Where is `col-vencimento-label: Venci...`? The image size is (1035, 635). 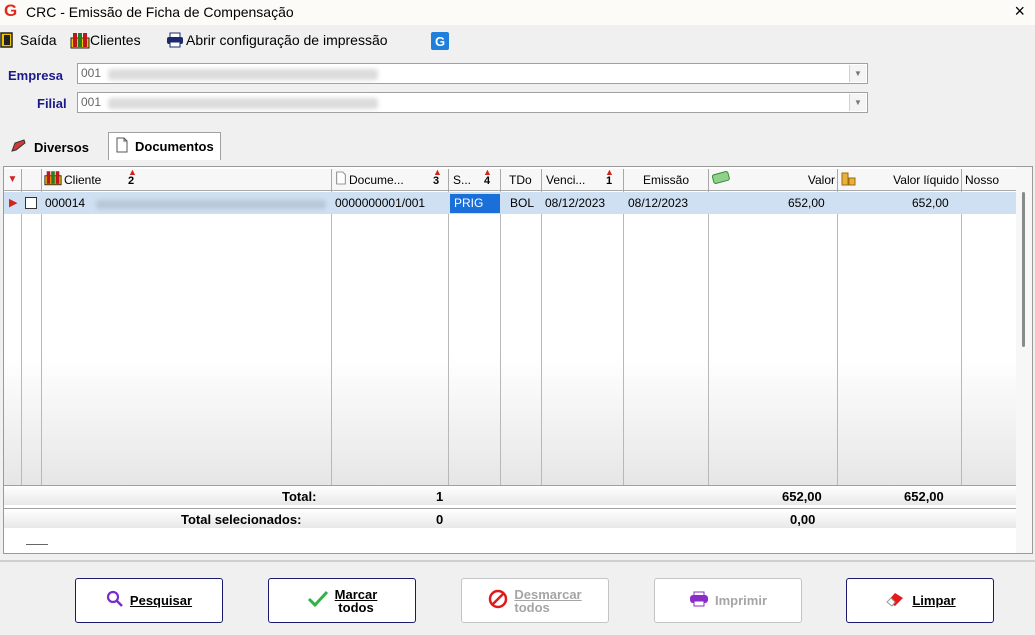 col-vencimento-label: Venci... is located at coordinates (566, 179).